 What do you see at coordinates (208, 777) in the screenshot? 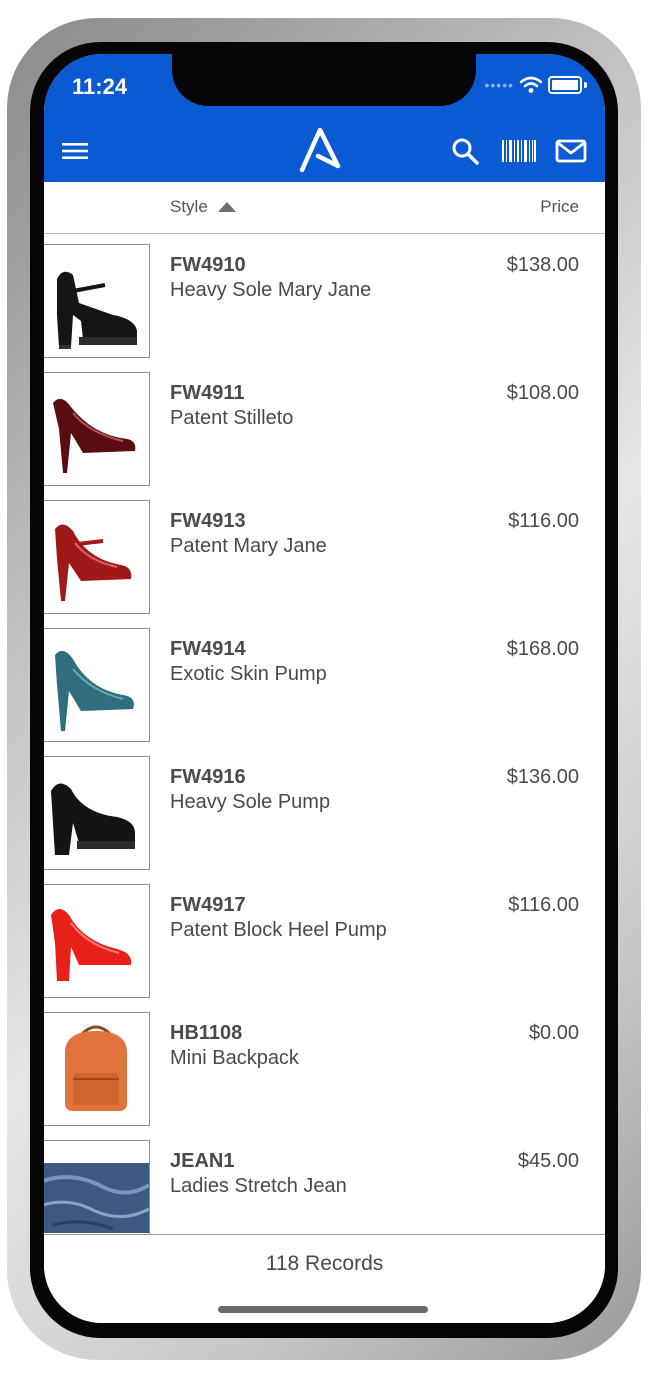
I see `product-code: FW4916` at bounding box center [208, 777].